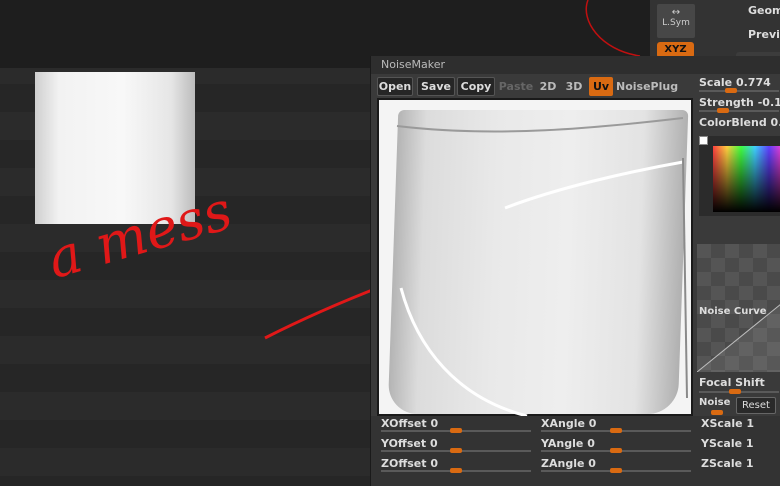  I want to click on yoffset-label: YOffset, so click(404, 443).